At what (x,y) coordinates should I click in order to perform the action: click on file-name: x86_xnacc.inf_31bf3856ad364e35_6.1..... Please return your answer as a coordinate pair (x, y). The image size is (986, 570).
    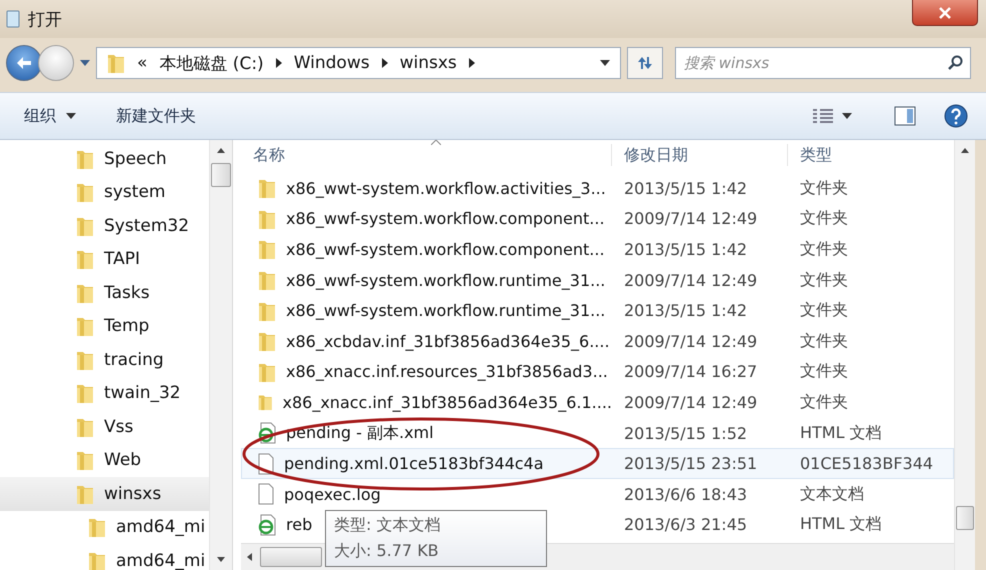
    Looking at the image, I should click on (447, 402).